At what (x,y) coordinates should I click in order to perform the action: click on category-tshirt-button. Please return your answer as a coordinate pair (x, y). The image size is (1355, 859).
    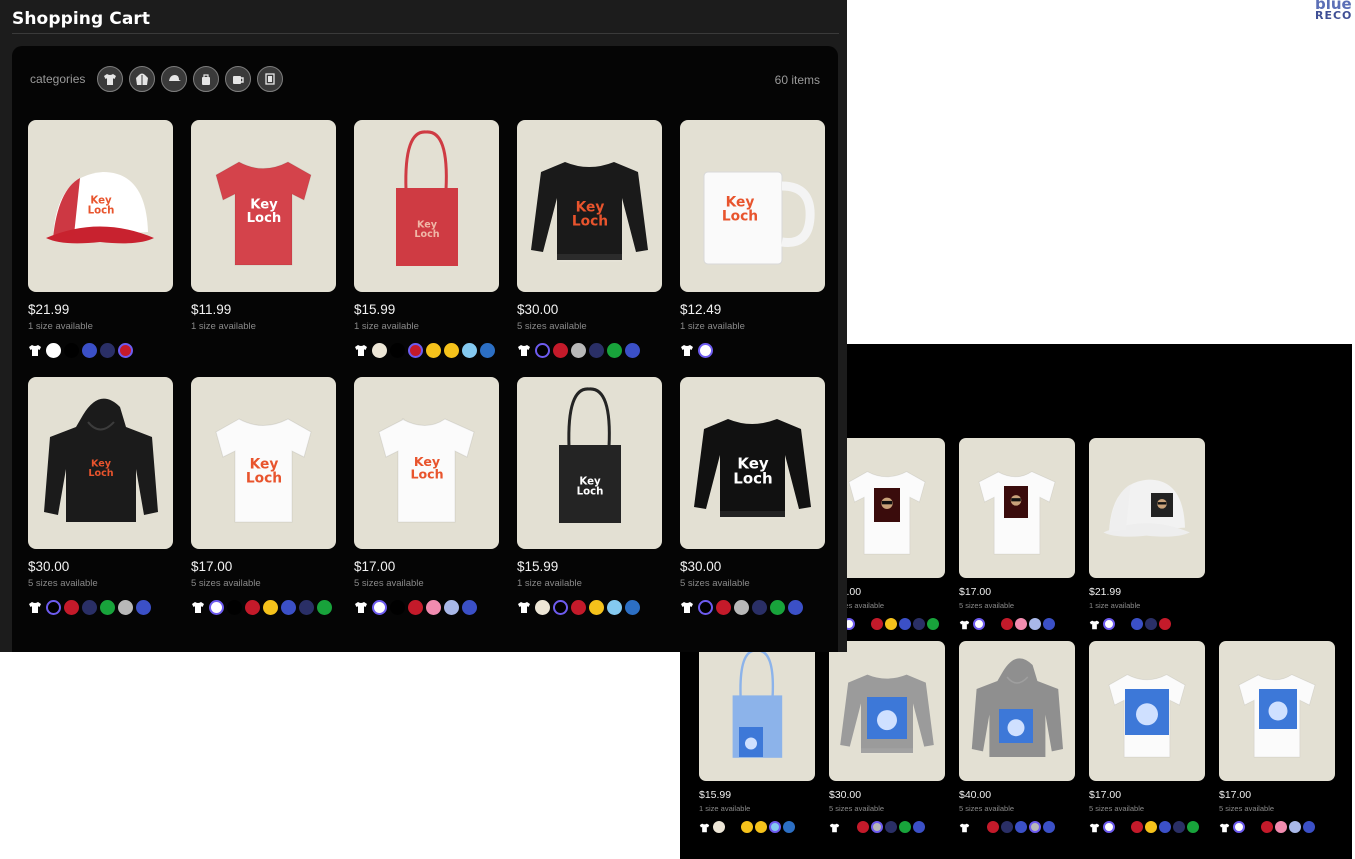
    Looking at the image, I should click on (110, 79).